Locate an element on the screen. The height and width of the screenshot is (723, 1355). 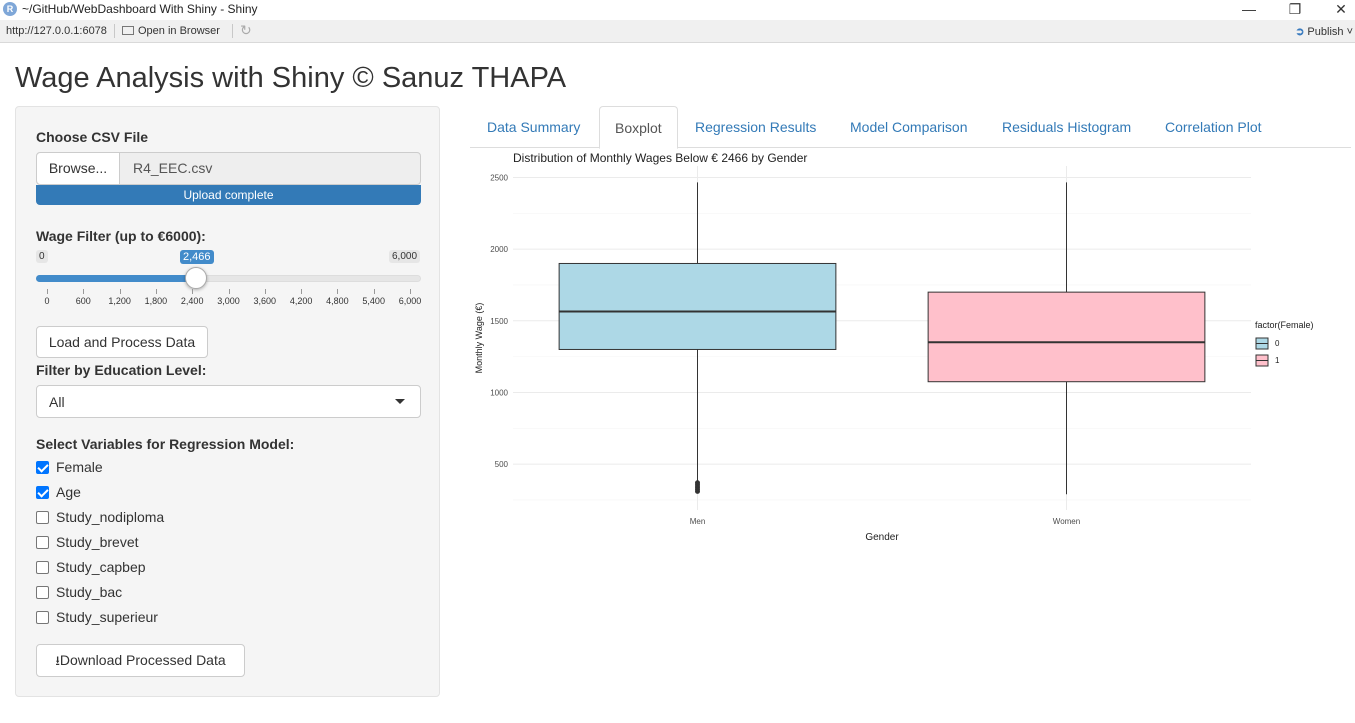
csv-file-input: Browse... R4_EEC.csv is located at coordinates (228, 168).